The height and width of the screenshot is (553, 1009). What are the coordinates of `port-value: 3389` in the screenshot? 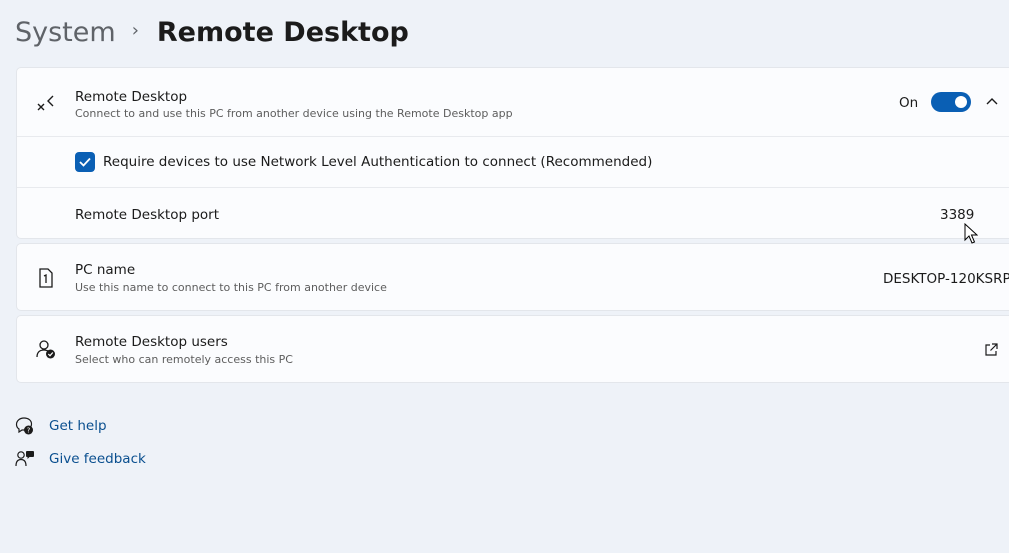 It's located at (957, 215).